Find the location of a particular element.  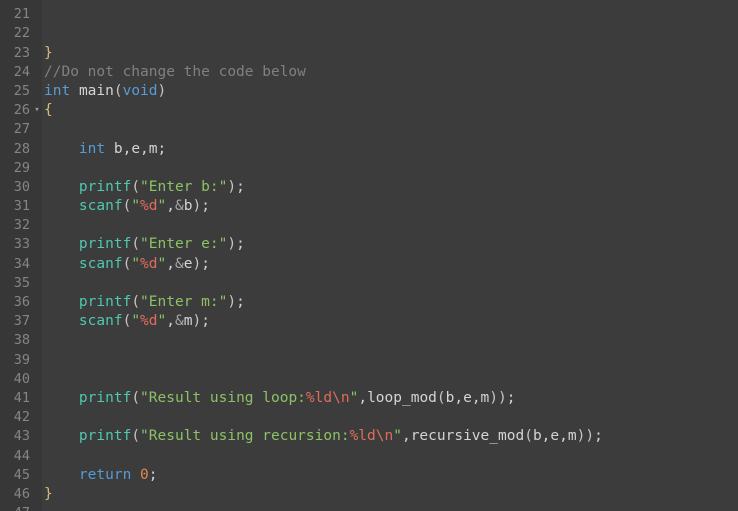

code-line: 44 is located at coordinates (369, 456).